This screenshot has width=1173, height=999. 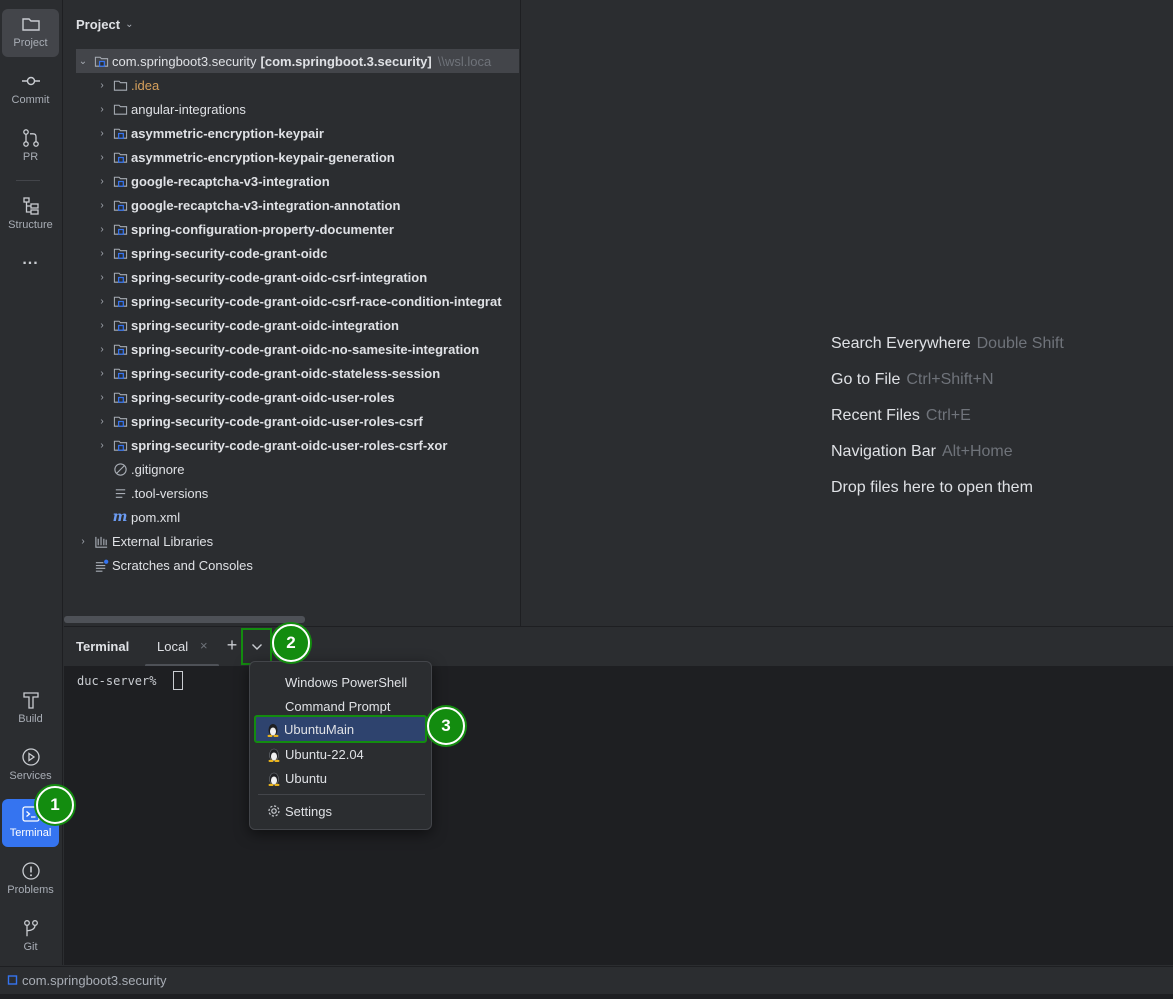 I want to click on hint-action: Search Everywhere, so click(x=901, y=343).